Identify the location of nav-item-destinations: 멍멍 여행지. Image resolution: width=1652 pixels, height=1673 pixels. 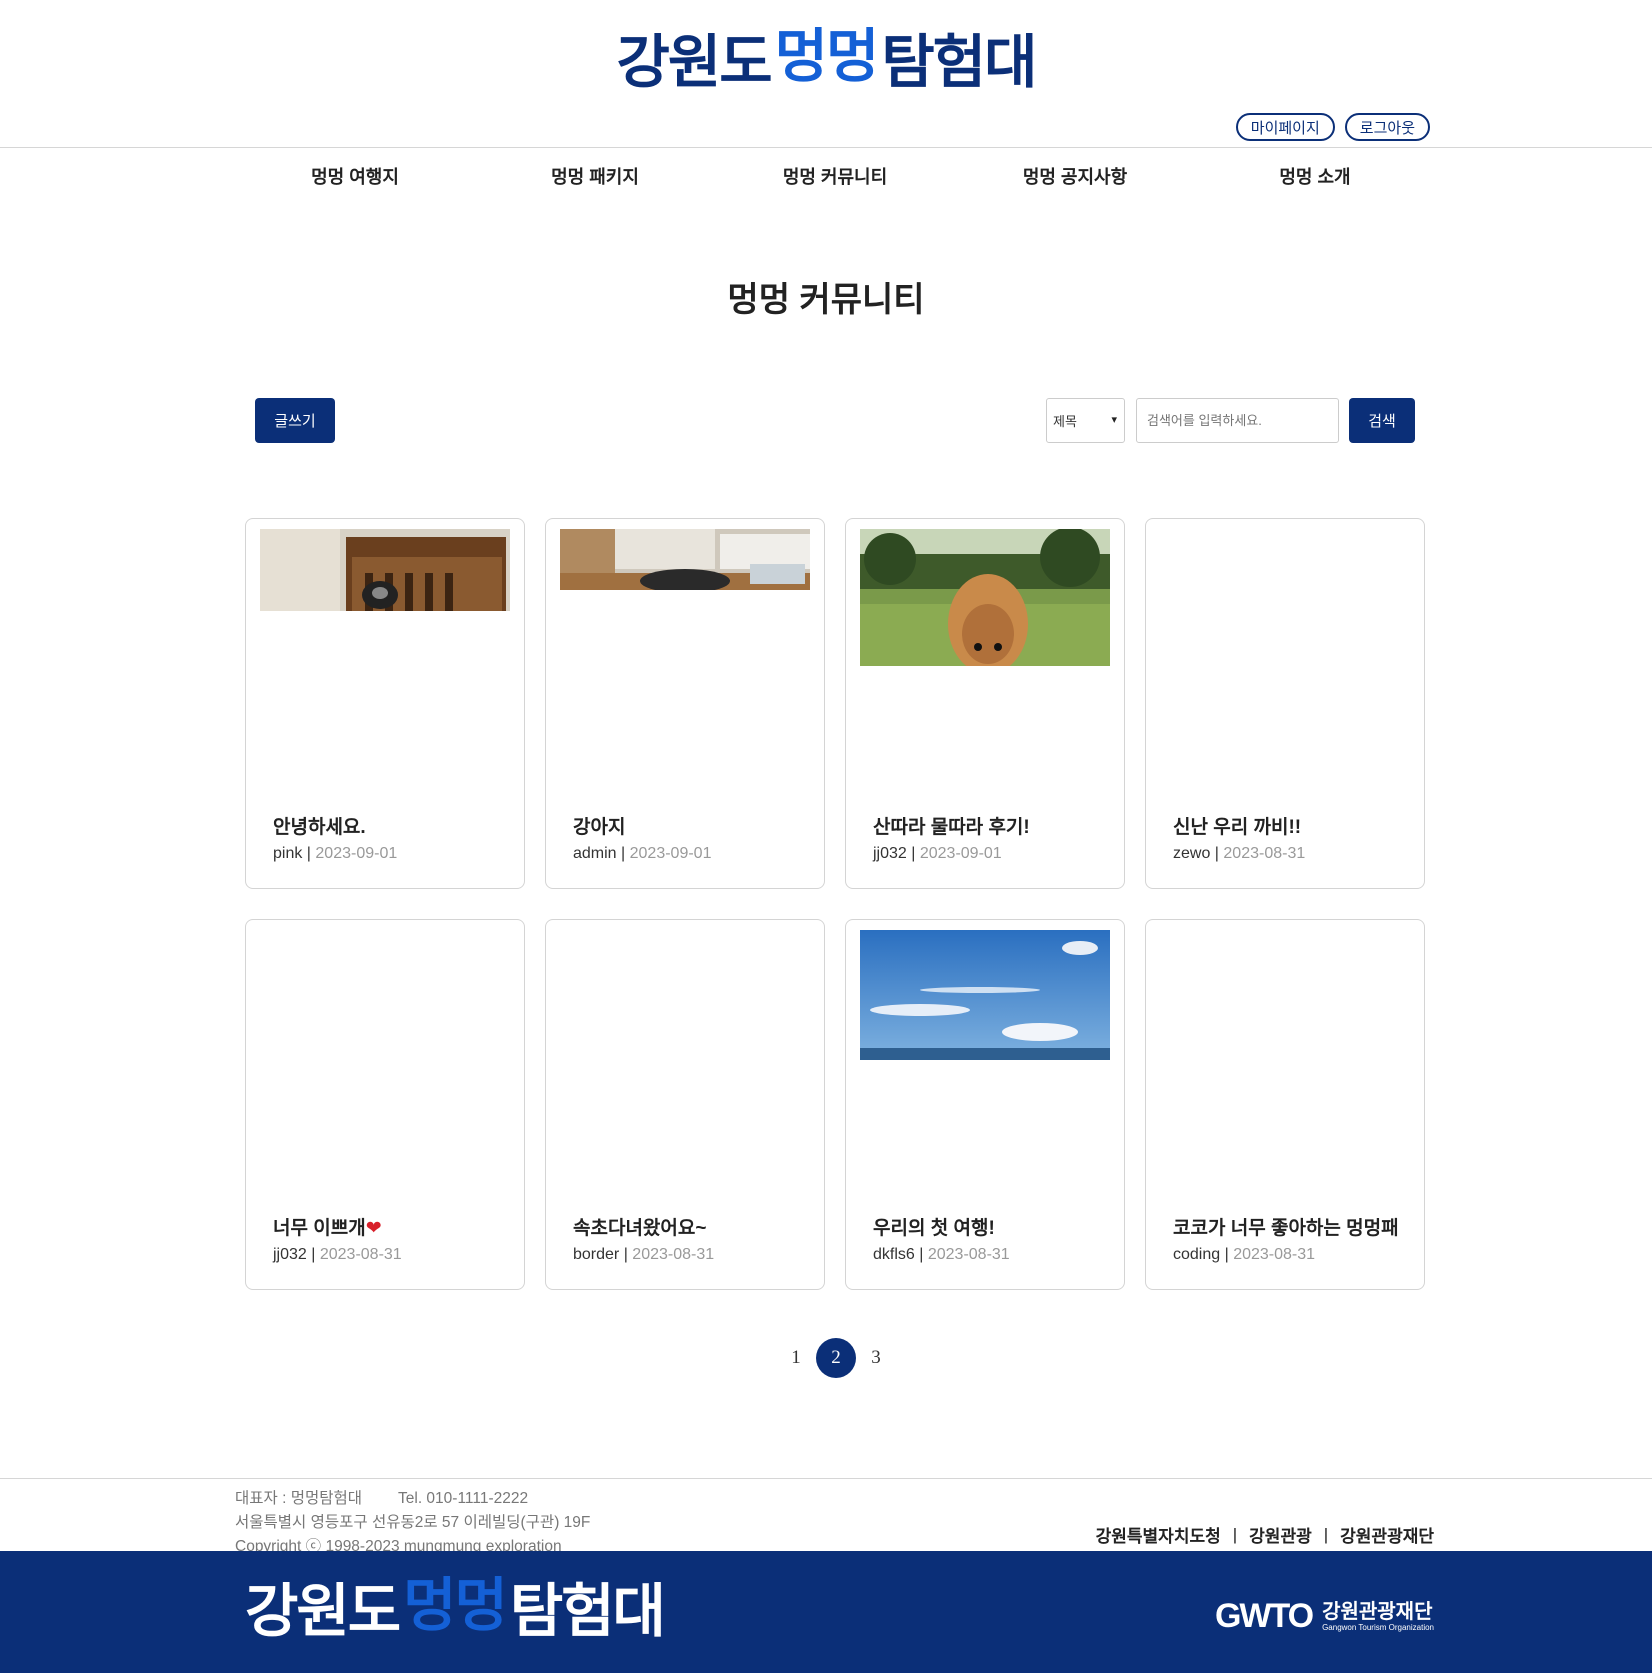
(355, 176).